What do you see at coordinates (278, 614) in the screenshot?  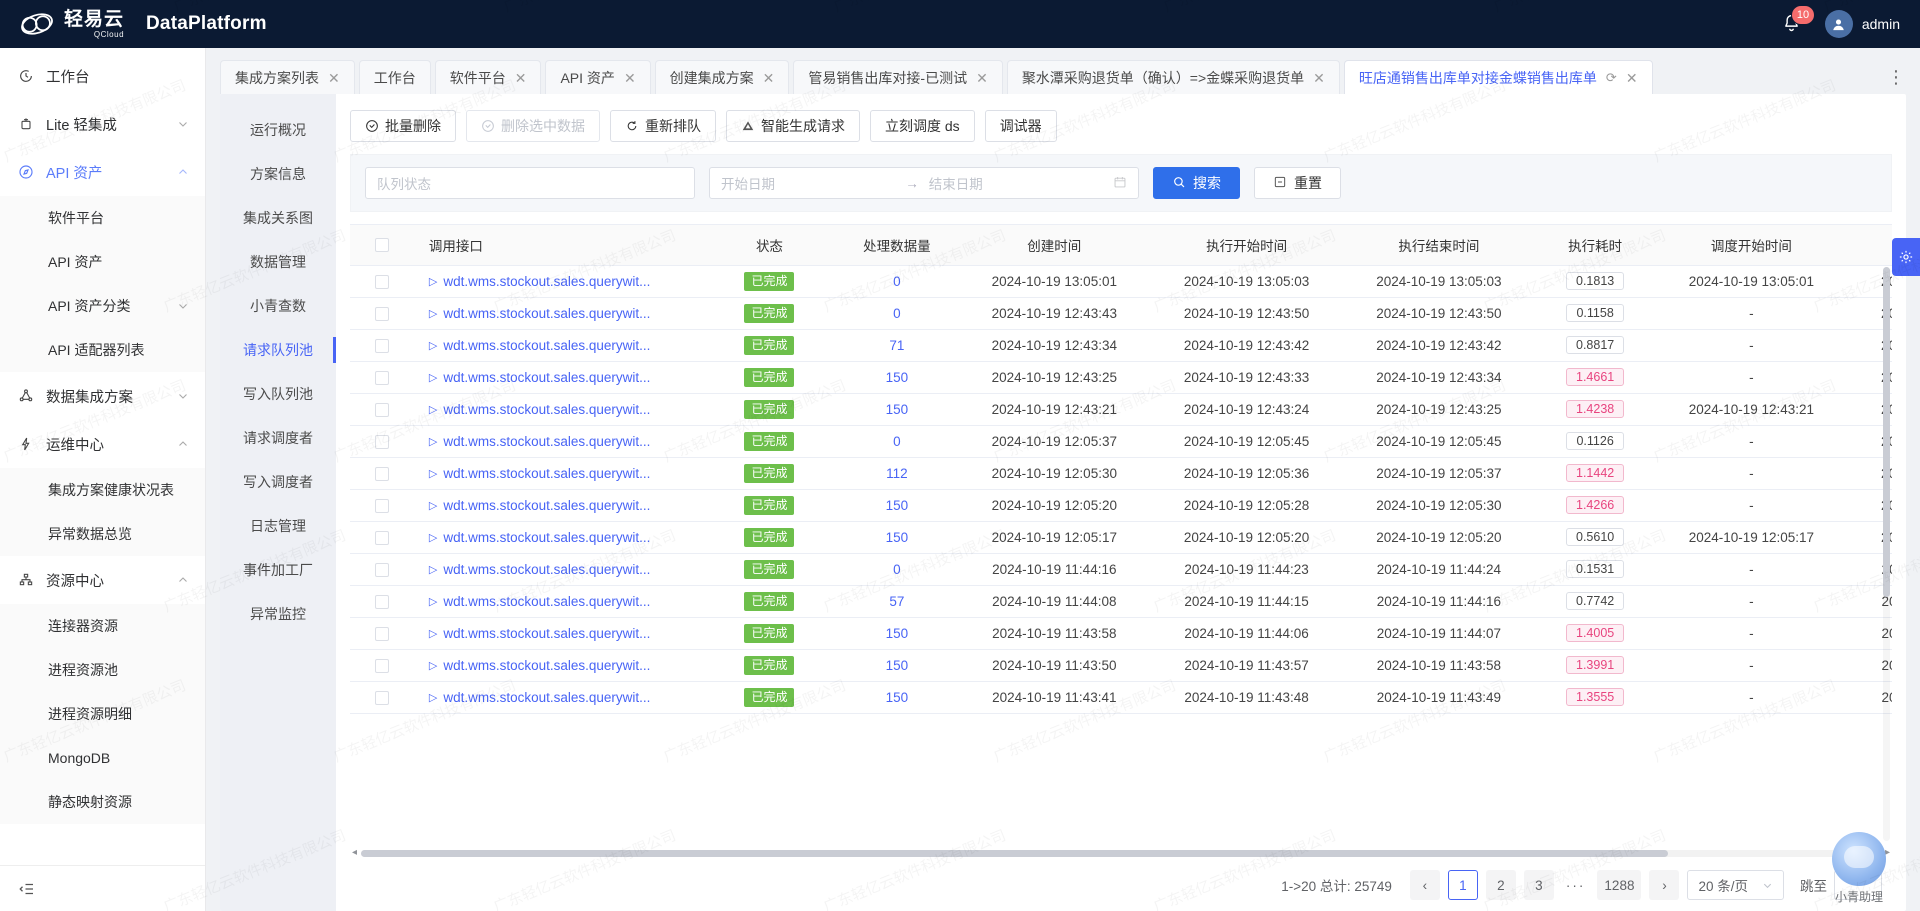 I see `inner-nav-item-abnormal-monitor: 异常监控` at bounding box center [278, 614].